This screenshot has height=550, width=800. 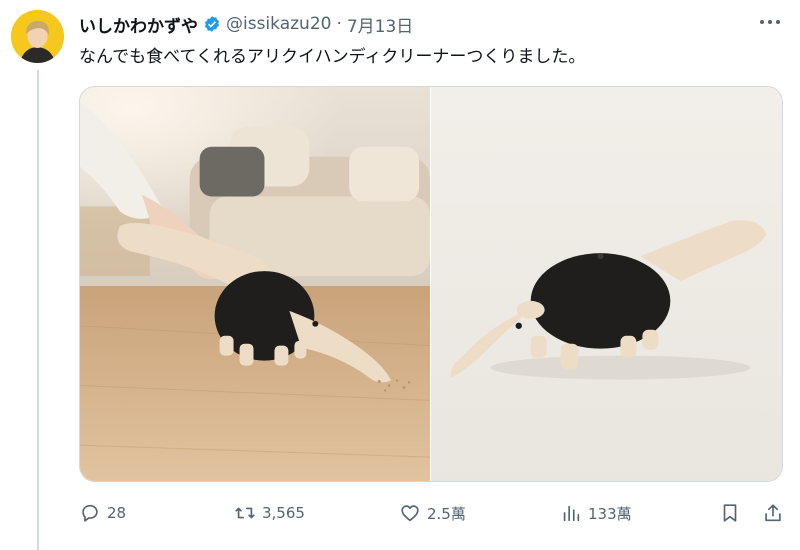 I want to click on retweet-icon, so click(x=245, y=513).